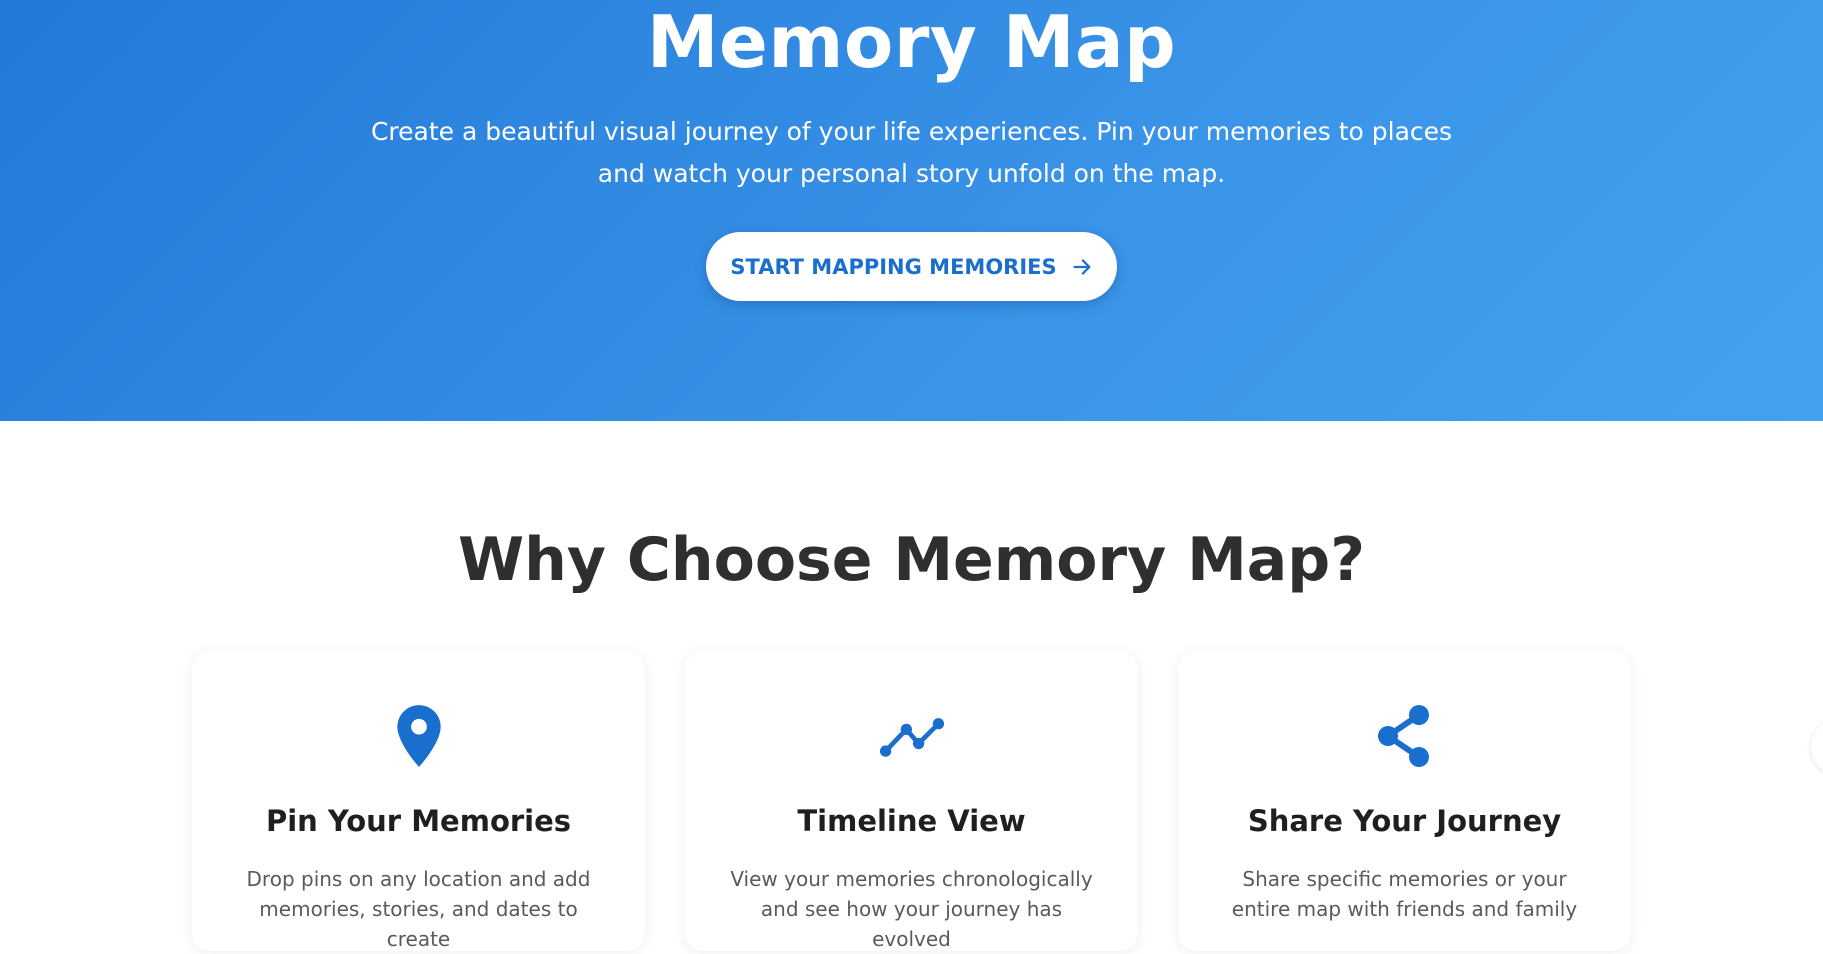  What do you see at coordinates (1817, 747) in the screenshot?
I see `floating-action-button` at bounding box center [1817, 747].